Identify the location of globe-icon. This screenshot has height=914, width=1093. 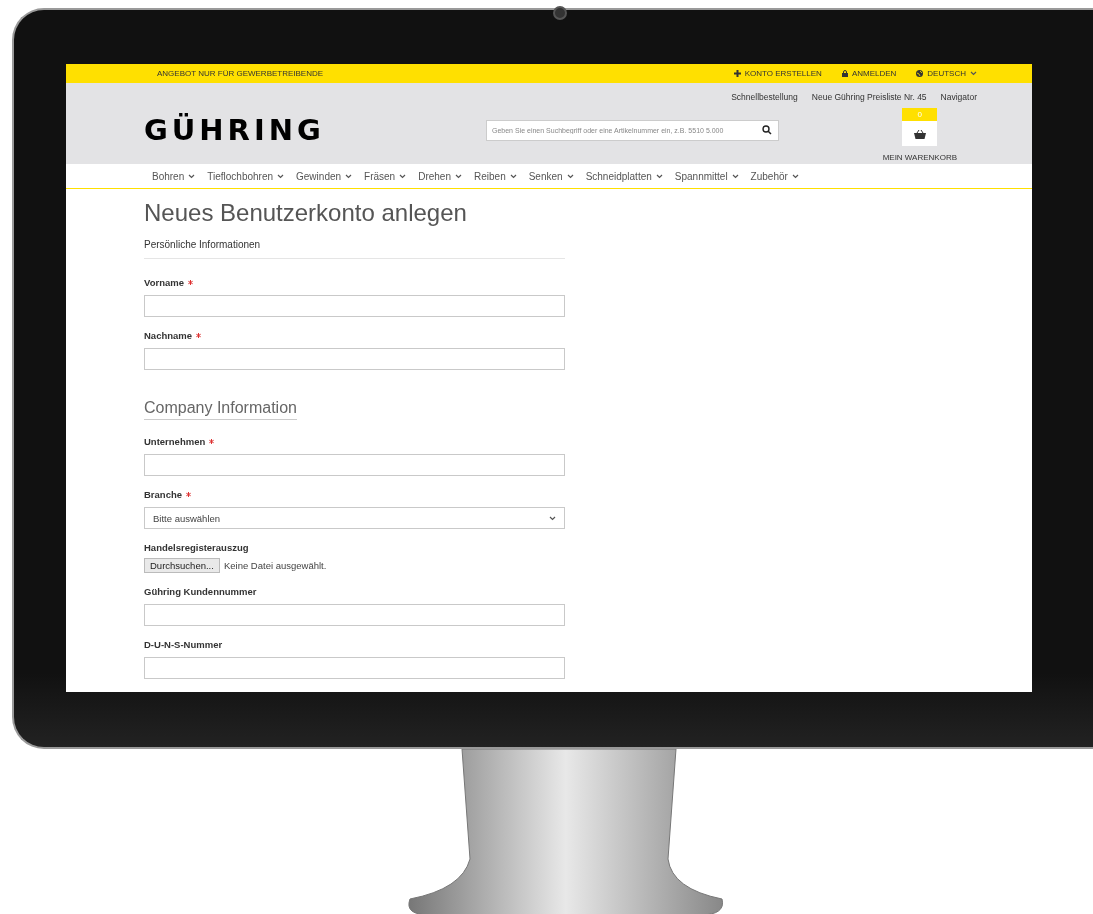
(920, 74).